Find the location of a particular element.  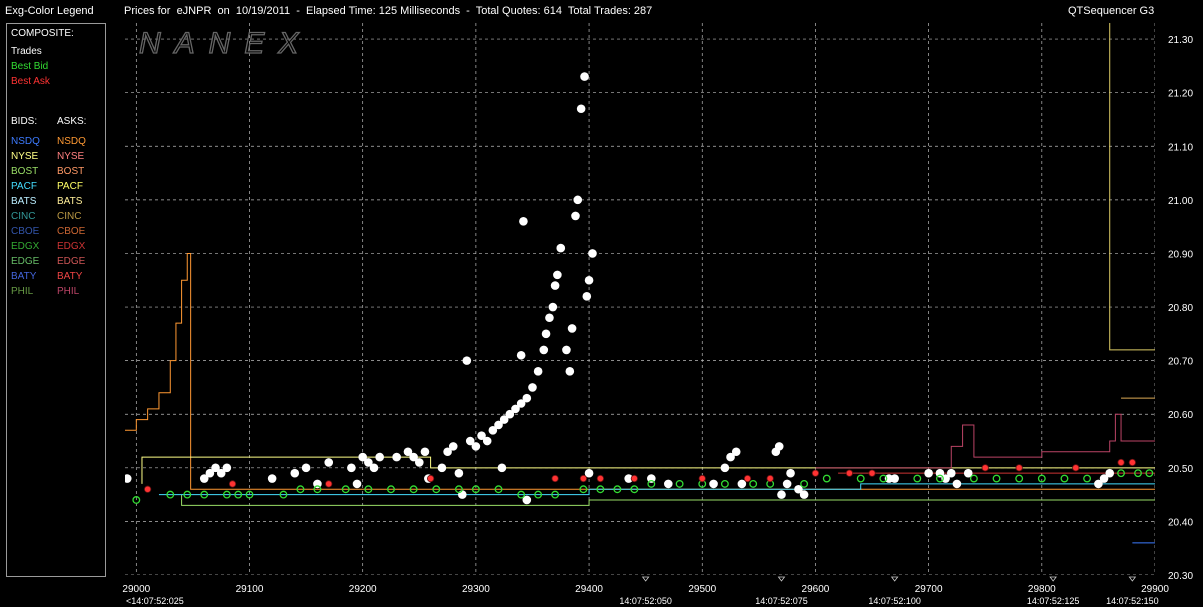

y-tick-label: 20.90 is located at coordinates (1180, 254).